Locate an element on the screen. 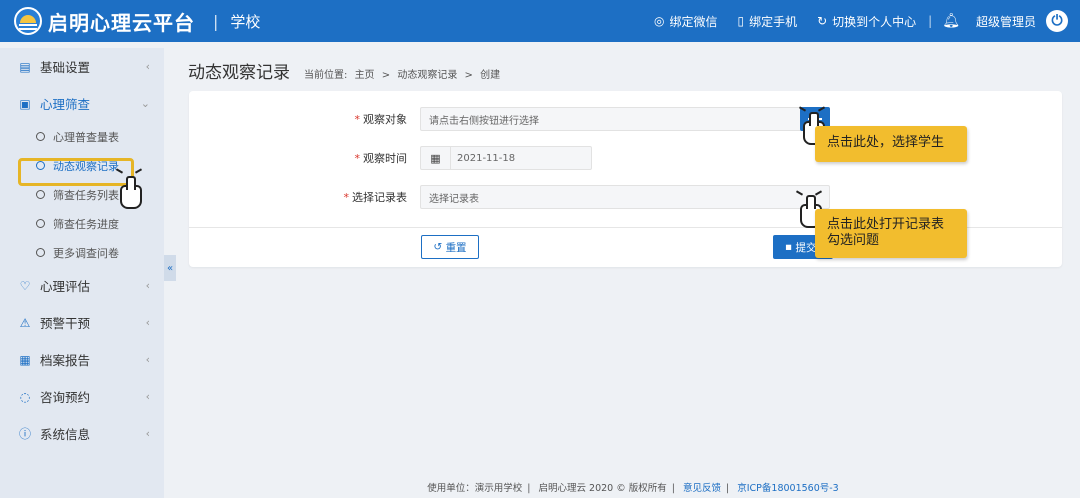 Image resolution: width=1080 pixels, height=498 pixels. bind-phone-label: 绑定手机 is located at coordinates (773, 21).